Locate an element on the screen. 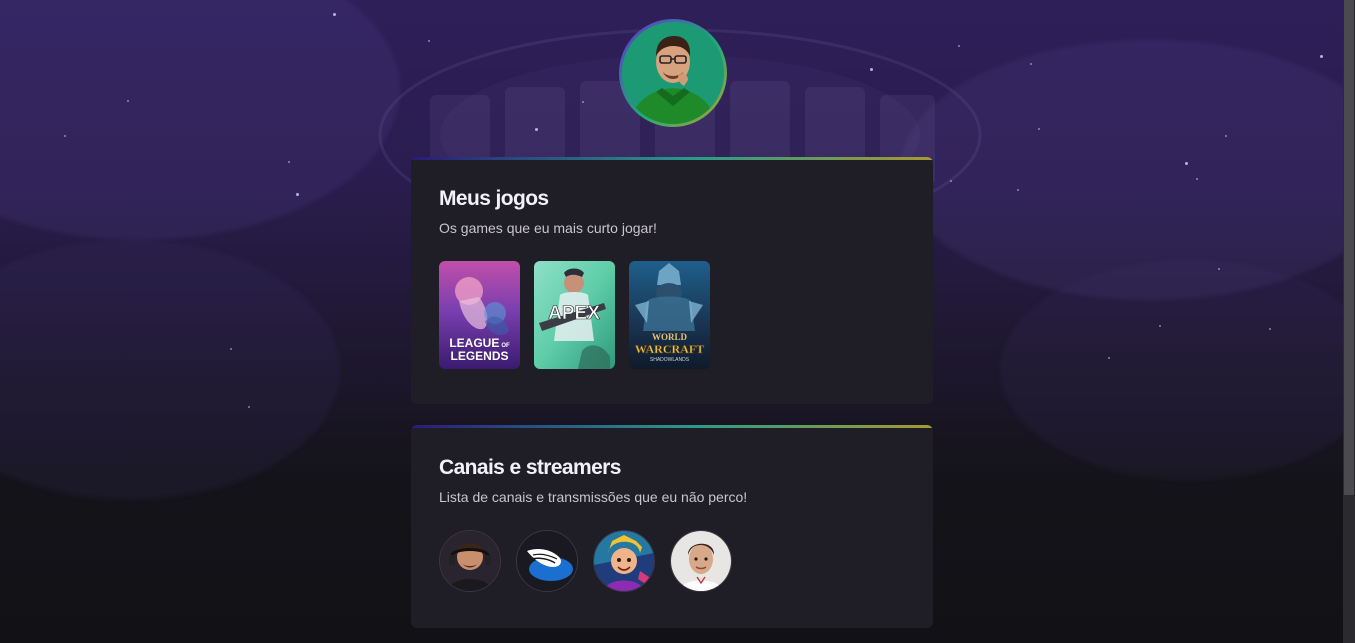 This screenshot has width=1355, height=643. channels-list is located at coordinates (585, 561).